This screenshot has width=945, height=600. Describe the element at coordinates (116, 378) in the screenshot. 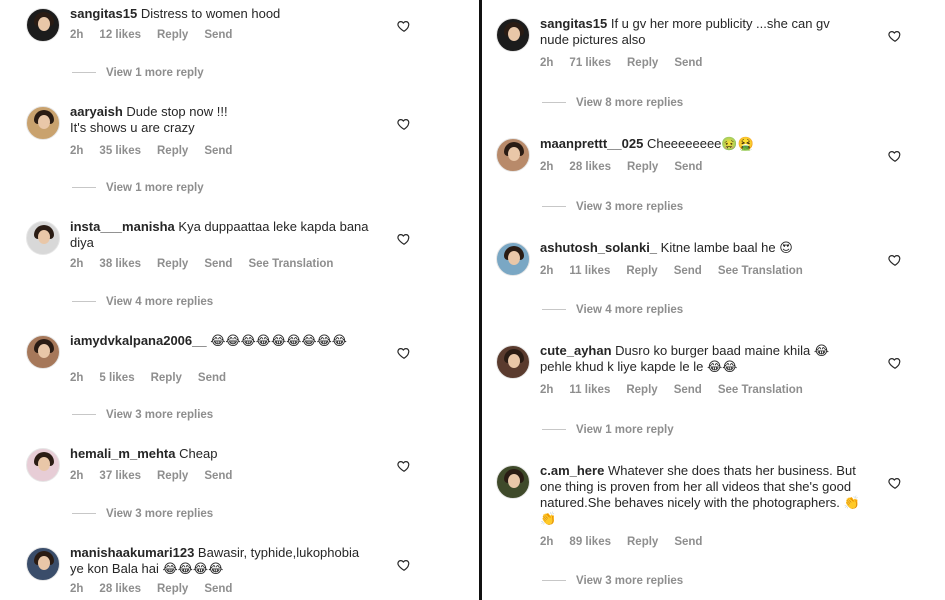

I see `likes-count: 5 likes` at that location.